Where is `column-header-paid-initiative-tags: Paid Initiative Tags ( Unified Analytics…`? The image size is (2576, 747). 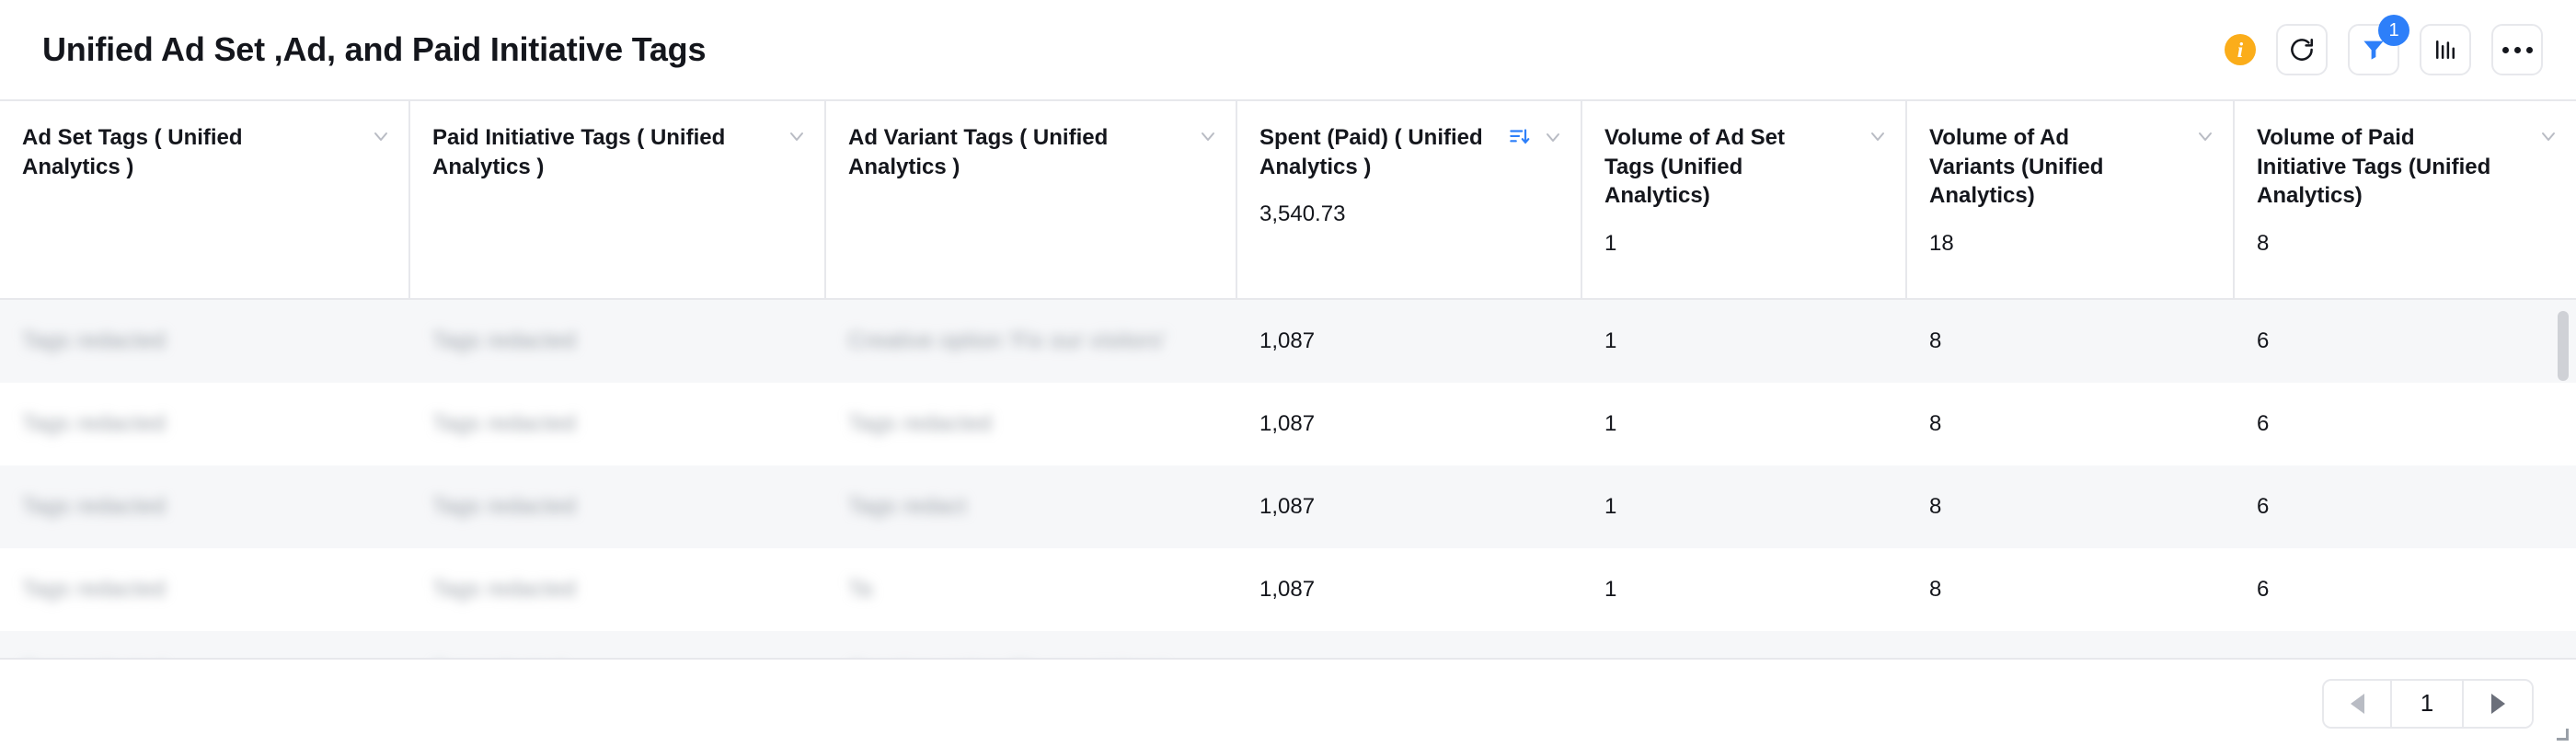
column-header-paid-initiative-tags: Paid Initiative Tags ( Unified Analytics… is located at coordinates (618, 199).